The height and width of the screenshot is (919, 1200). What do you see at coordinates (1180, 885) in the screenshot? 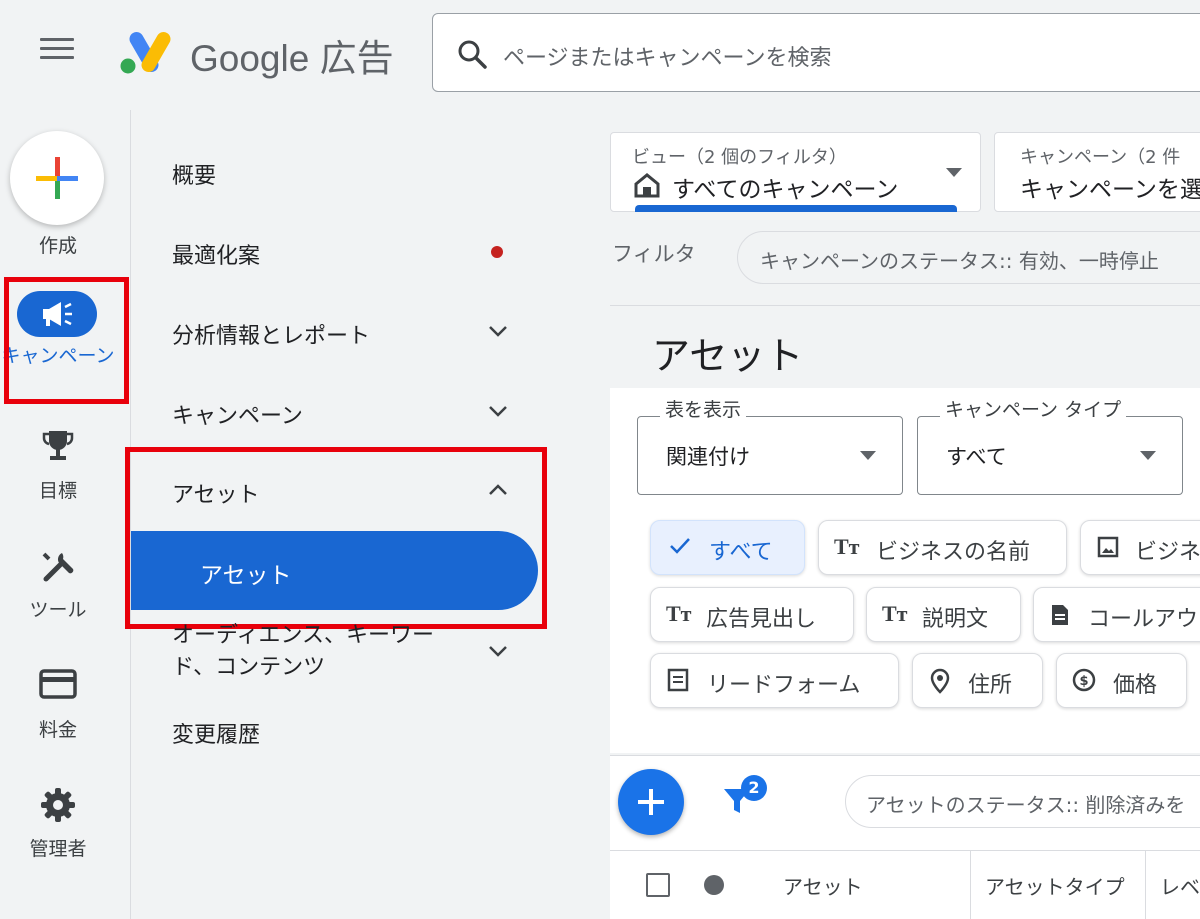
I see `column-header-level: レベ` at bounding box center [1180, 885].